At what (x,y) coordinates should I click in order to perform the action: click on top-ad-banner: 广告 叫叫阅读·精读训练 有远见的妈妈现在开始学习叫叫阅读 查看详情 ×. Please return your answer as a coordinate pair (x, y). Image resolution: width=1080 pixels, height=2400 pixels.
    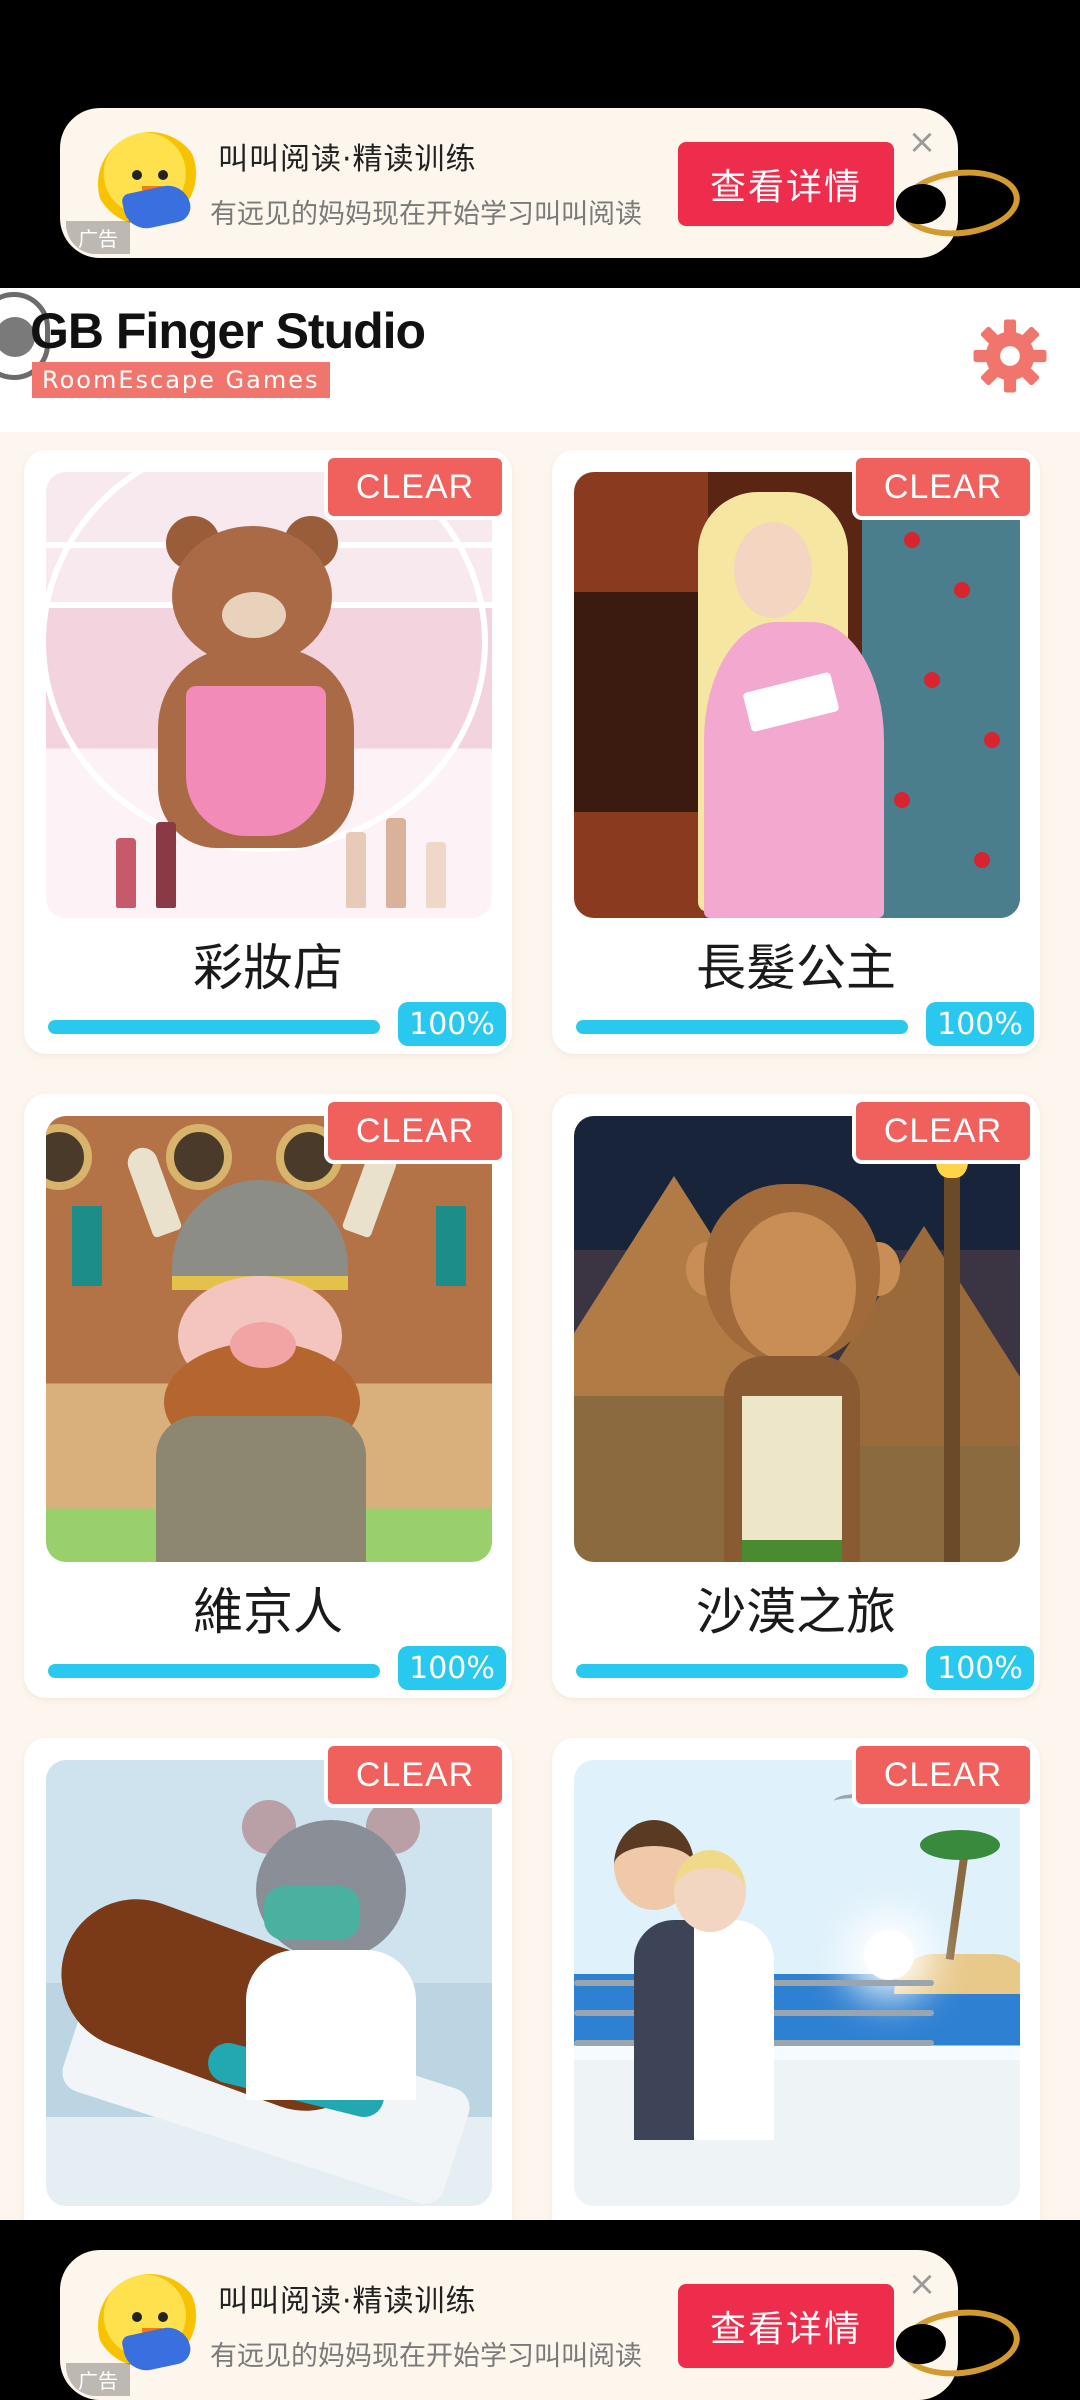
    Looking at the image, I should click on (540, 144).